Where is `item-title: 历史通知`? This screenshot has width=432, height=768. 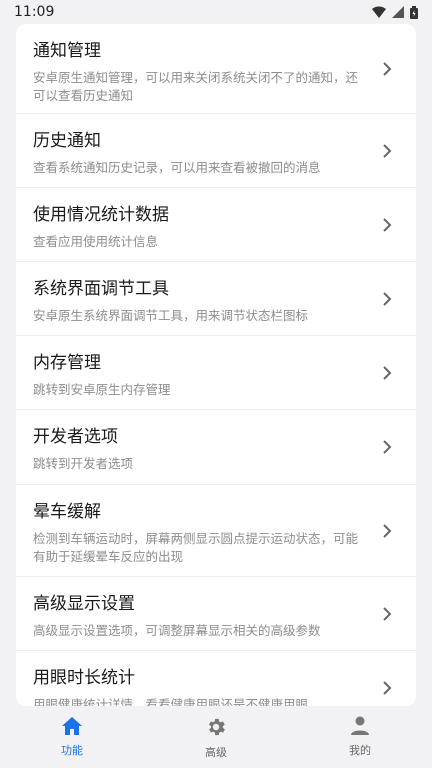
item-title: 历史通知 is located at coordinates (67, 141).